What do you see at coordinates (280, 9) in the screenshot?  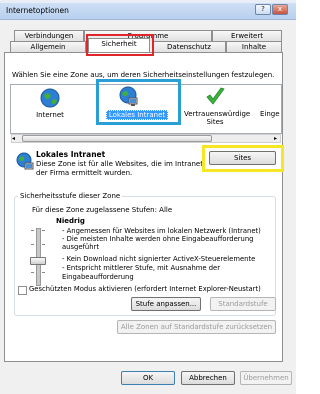 I see `close-button: x` at bounding box center [280, 9].